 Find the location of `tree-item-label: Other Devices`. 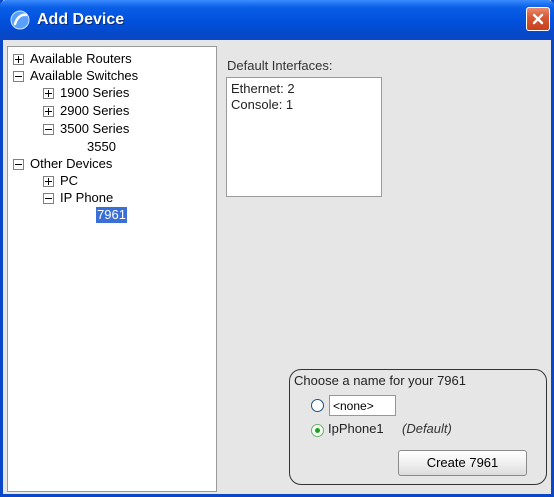

tree-item-label: Other Devices is located at coordinates (71, 163).